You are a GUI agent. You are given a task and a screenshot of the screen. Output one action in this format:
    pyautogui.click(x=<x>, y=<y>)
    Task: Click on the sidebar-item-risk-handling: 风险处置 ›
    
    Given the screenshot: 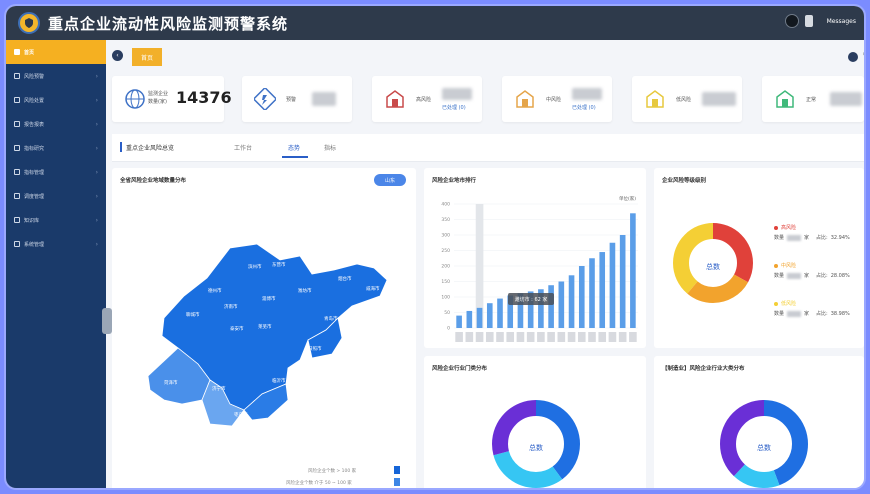 What is the action you would take?
    pyautogui.click(x=56, y=100)
    